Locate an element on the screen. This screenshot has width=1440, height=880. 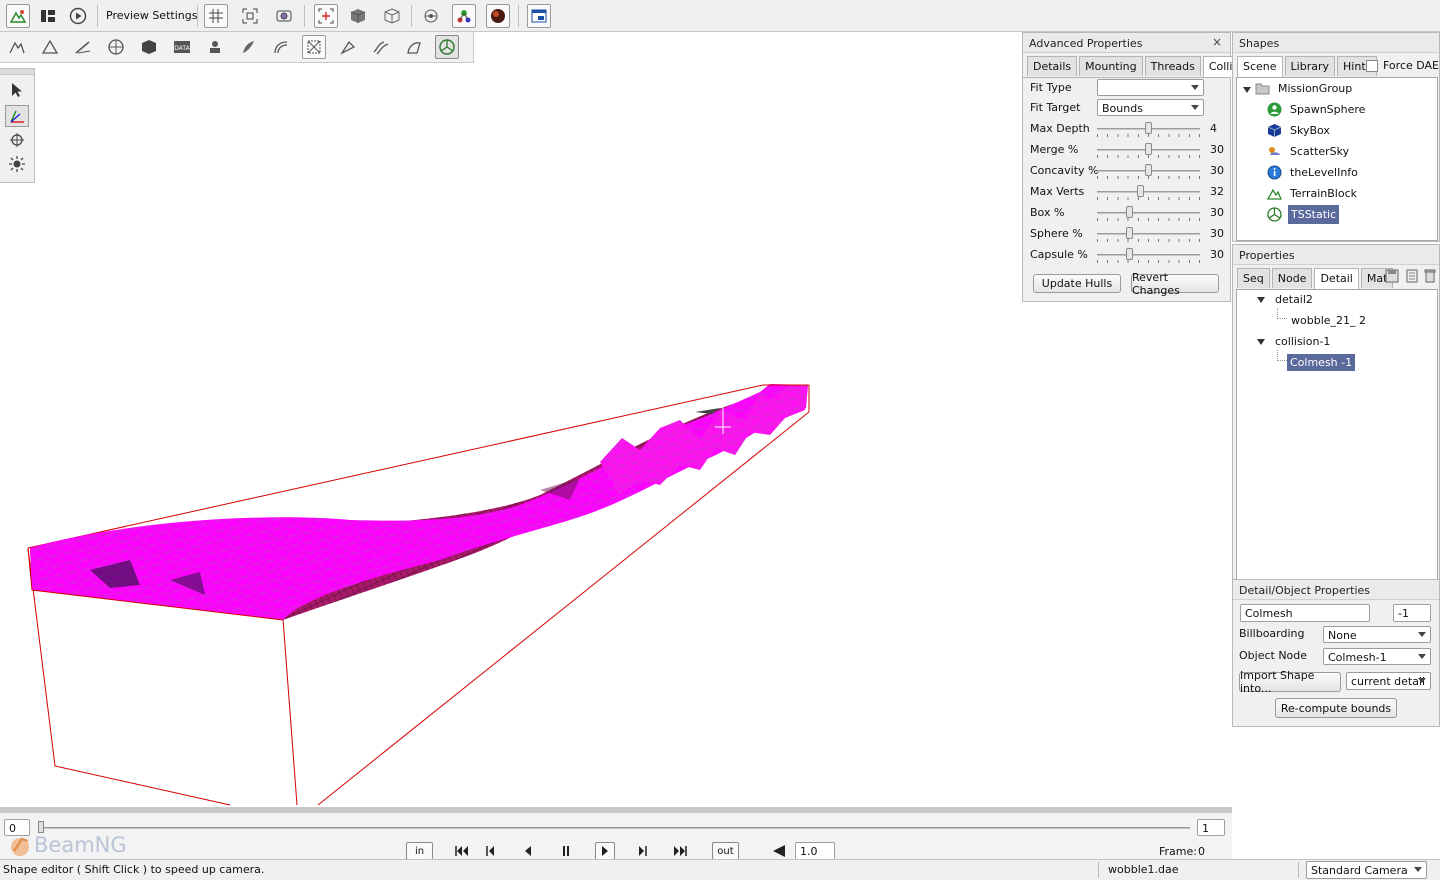
tree-item-missiongroup: MissionGroup is located at coordinates (1304, 88).